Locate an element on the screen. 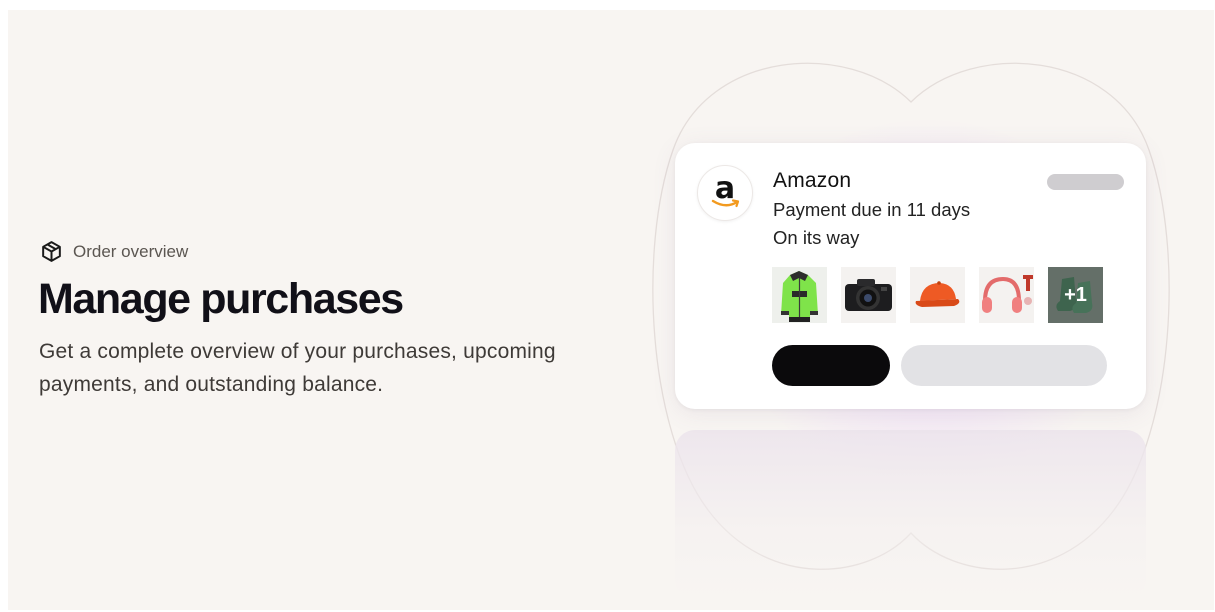  cap-thumbnail is located at coordinates (937, 295).